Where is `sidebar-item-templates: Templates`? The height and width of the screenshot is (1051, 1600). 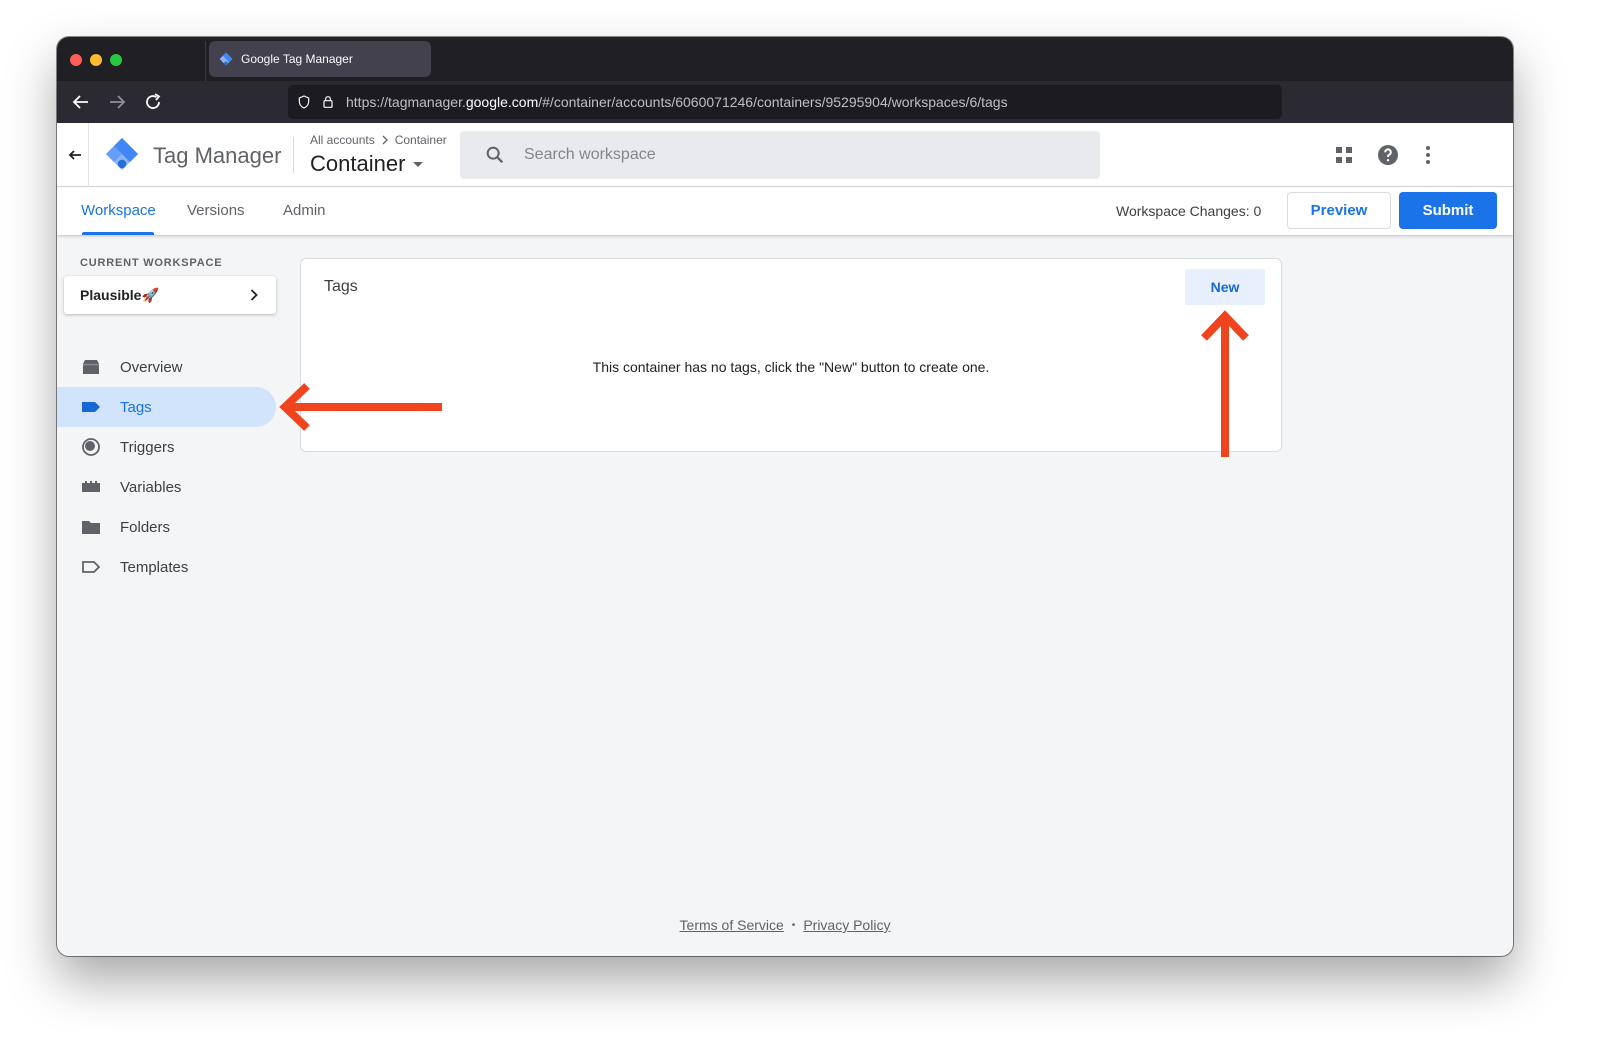
sidebar-item-templates: Templates is located at coordinates (166, 567).